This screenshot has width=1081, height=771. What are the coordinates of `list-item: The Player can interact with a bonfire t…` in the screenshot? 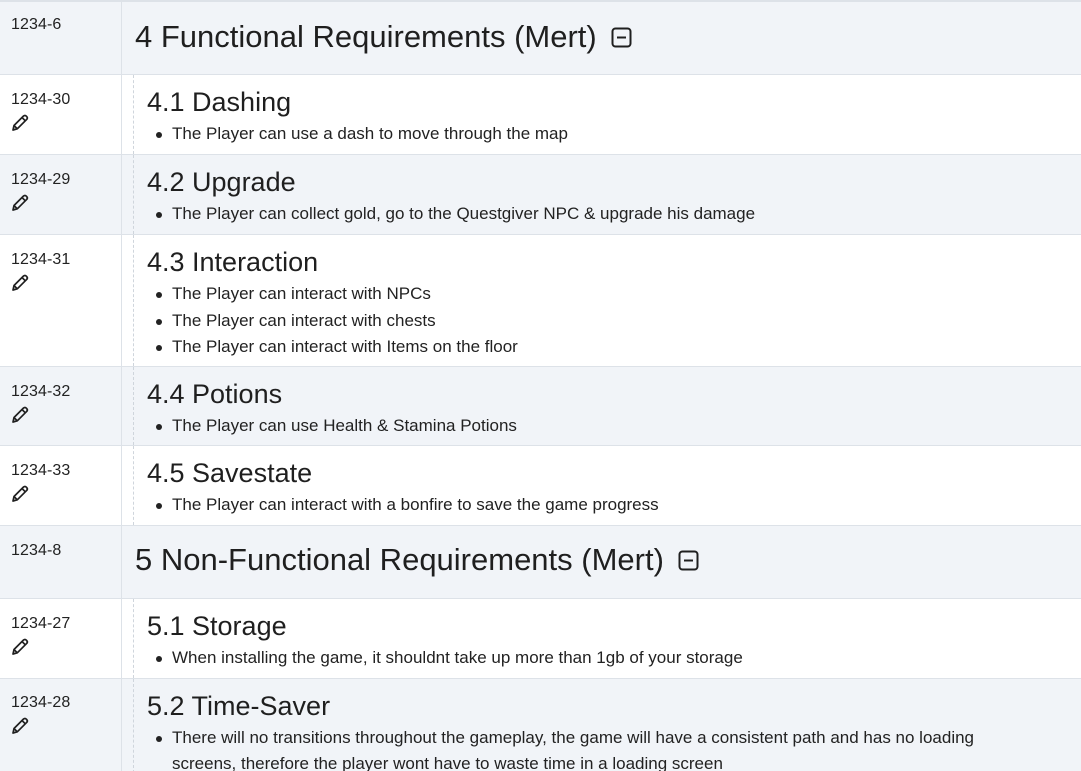 It's located at (614, 505).